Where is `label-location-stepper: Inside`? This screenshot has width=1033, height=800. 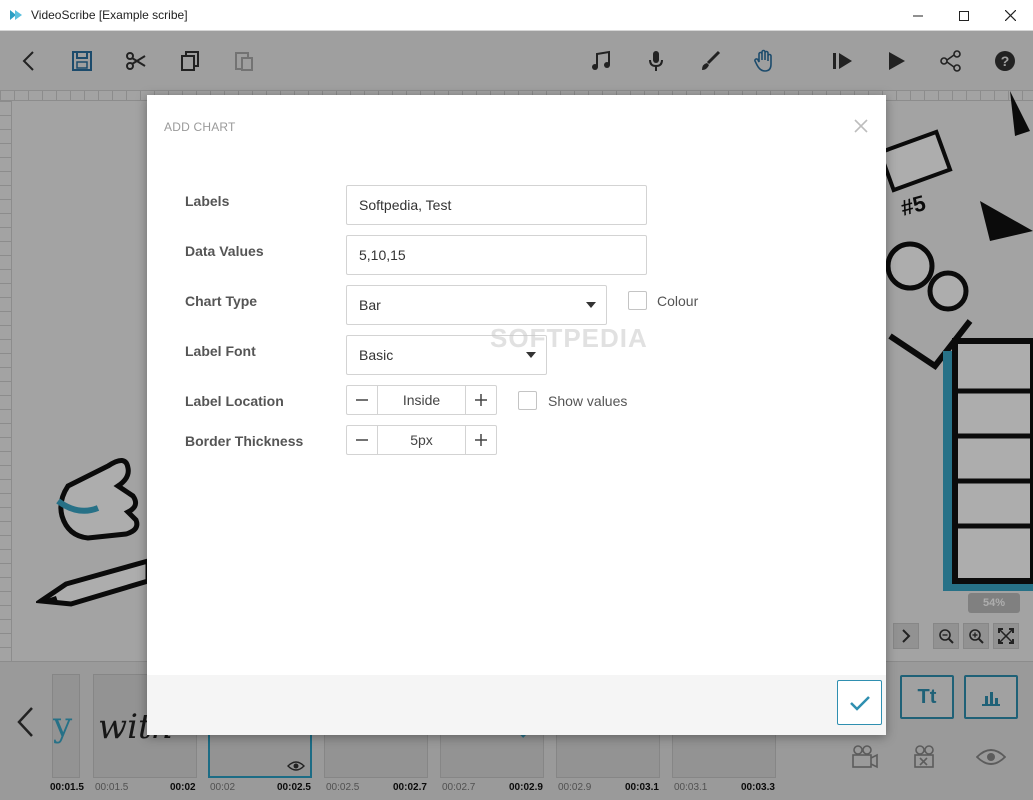
label-location-stepper: Inside is located at coordinates (421, 400).